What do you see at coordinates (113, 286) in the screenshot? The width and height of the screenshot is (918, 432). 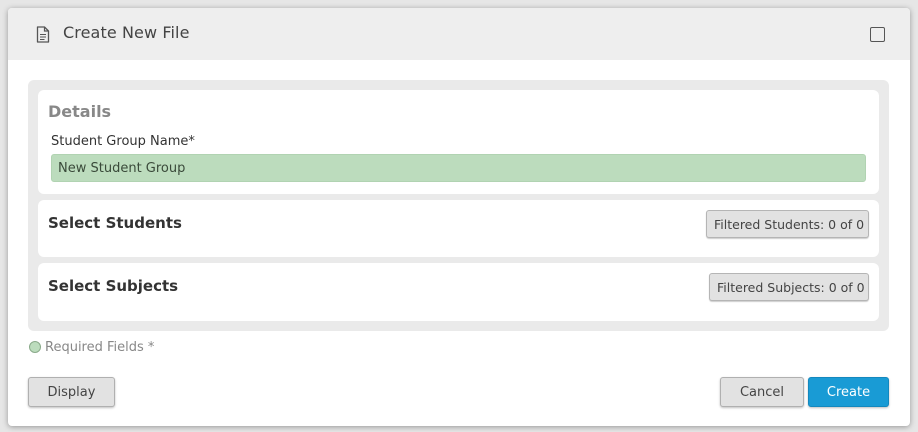 I see `select-subjects-heading: Select Subjects` at bounding box center [113, 286].